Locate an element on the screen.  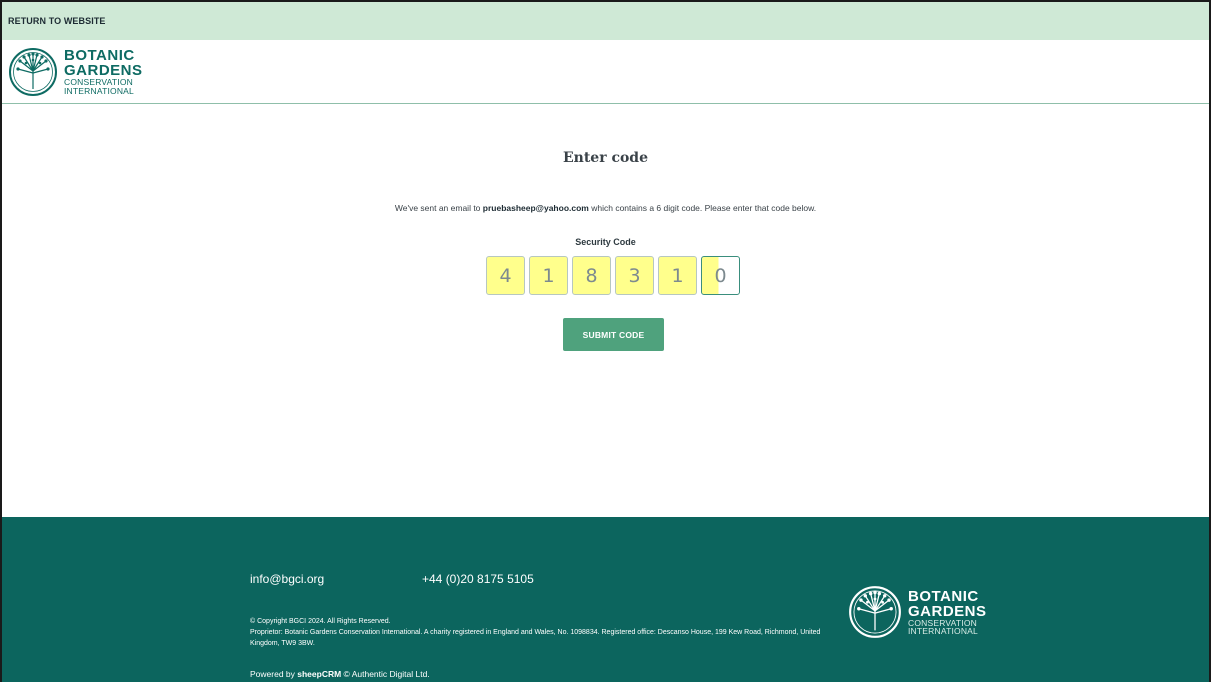
code-digit-3: 8 is located at coordinates (591, 275).